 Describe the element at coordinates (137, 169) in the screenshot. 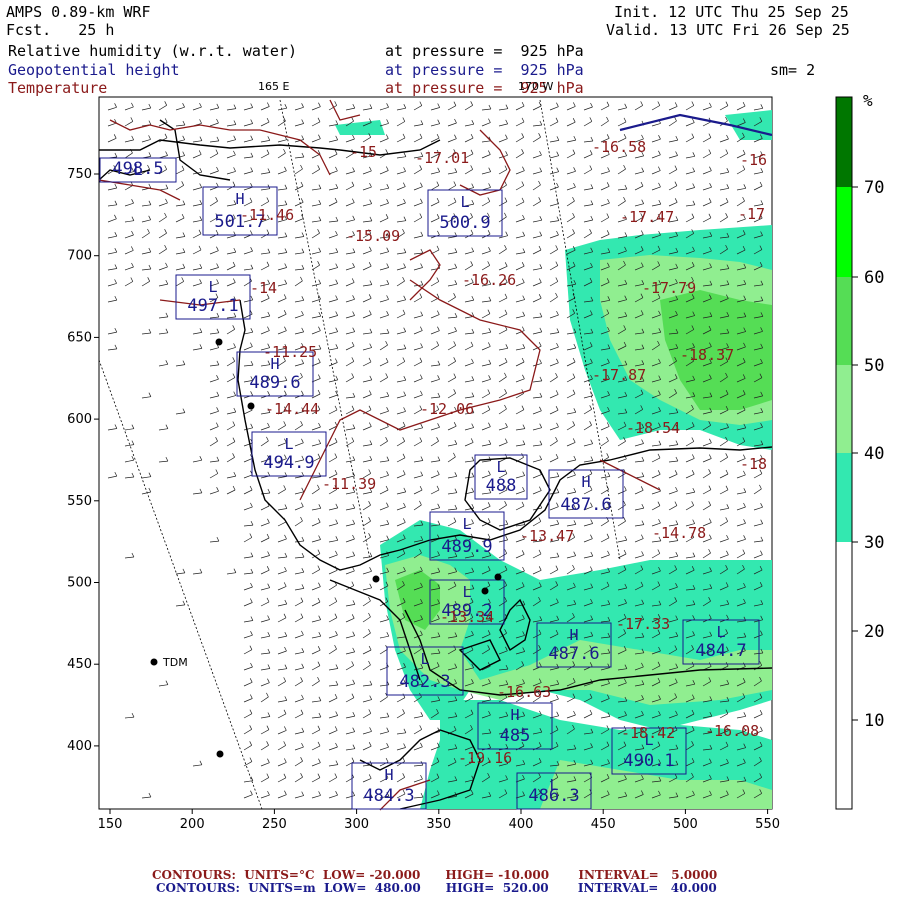

I see `svg-text: 498.5` at that location.